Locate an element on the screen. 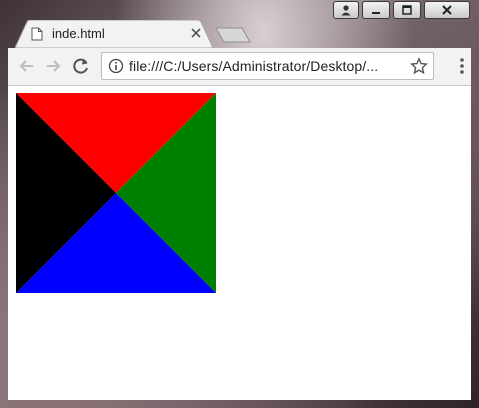  maximize-icon is located at coordinates (407, 10).